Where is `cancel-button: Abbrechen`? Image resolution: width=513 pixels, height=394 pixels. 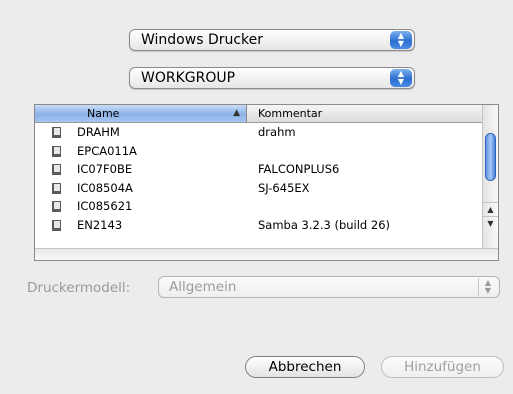
cancel-button: Abbrechen is located at coordinates (305, 367).